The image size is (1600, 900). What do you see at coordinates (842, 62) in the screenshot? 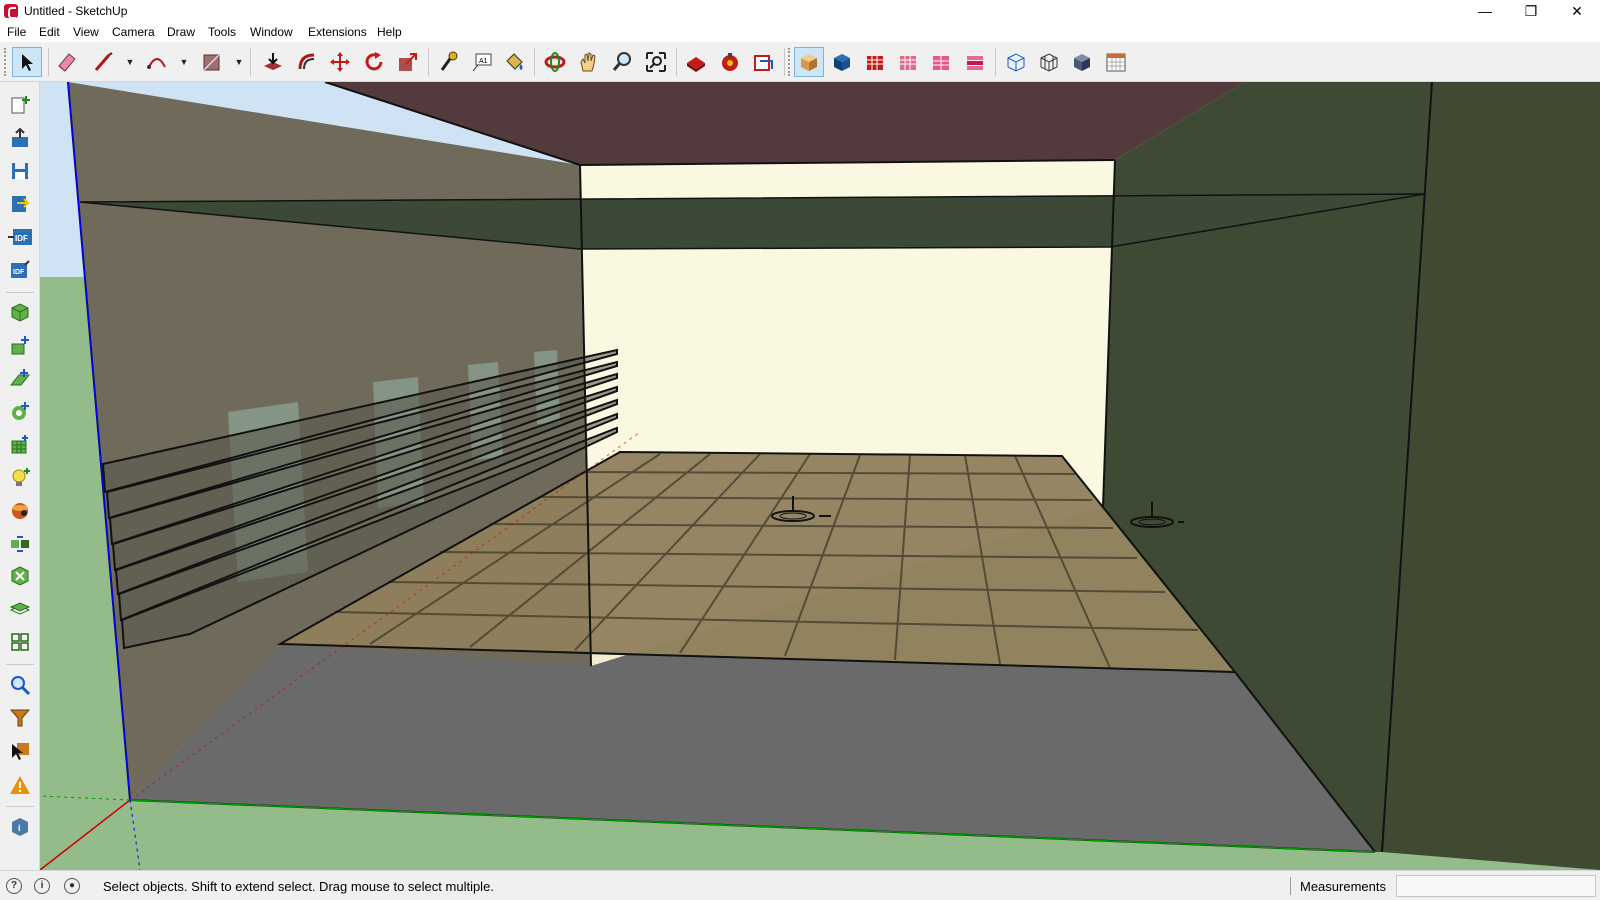
I see `top-view-icon` at bounding box center [842, 62].